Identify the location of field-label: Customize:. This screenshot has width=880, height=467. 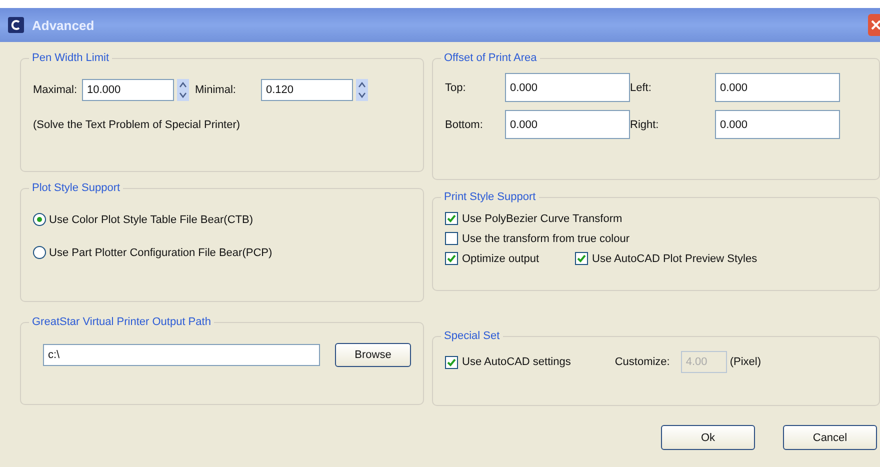
(642, 362).